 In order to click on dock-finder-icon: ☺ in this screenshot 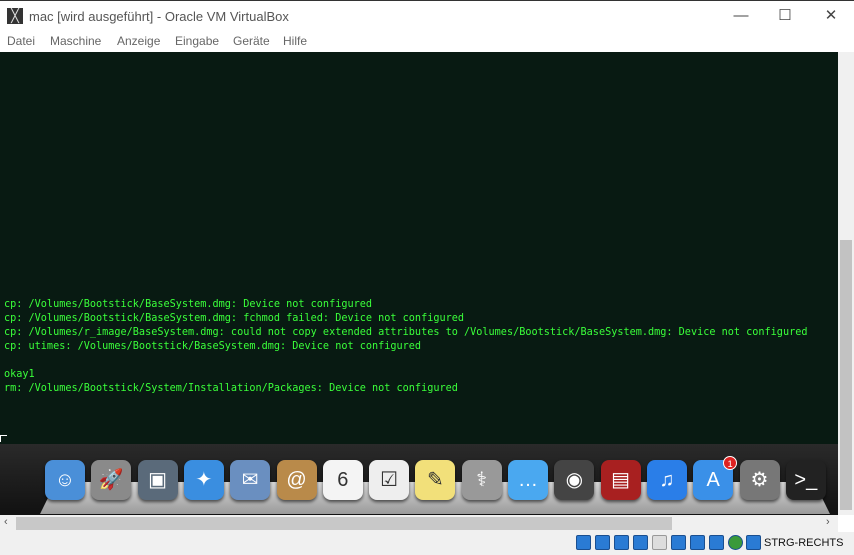, I will do `click(65, 480)`.